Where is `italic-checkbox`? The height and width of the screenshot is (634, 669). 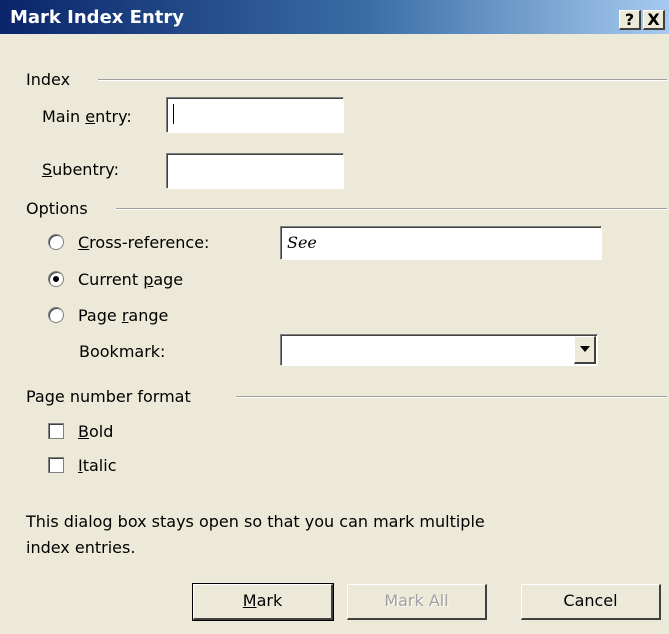
italic-checkbox is located at coordinates (56, 465).